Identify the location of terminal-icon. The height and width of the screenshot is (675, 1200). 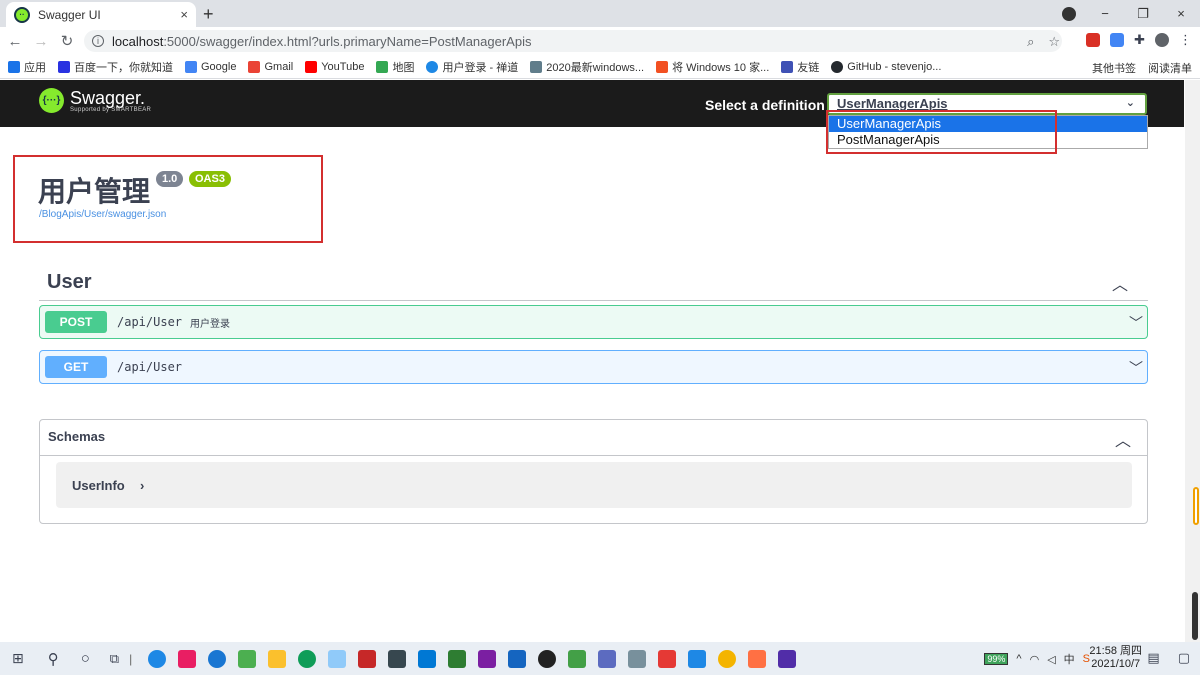
(397, 658).